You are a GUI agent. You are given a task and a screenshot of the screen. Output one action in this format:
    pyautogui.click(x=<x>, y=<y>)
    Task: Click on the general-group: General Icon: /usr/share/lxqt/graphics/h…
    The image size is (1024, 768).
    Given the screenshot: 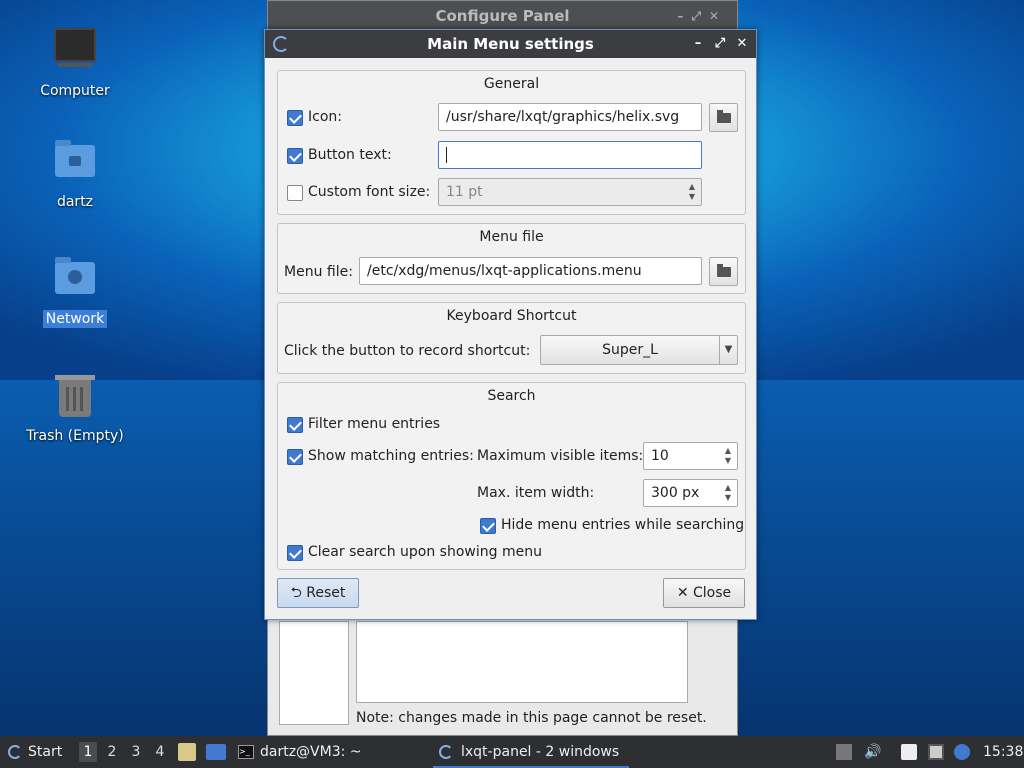 What is the action you would take?
    pyautogui.click(x=511, y=142)
    